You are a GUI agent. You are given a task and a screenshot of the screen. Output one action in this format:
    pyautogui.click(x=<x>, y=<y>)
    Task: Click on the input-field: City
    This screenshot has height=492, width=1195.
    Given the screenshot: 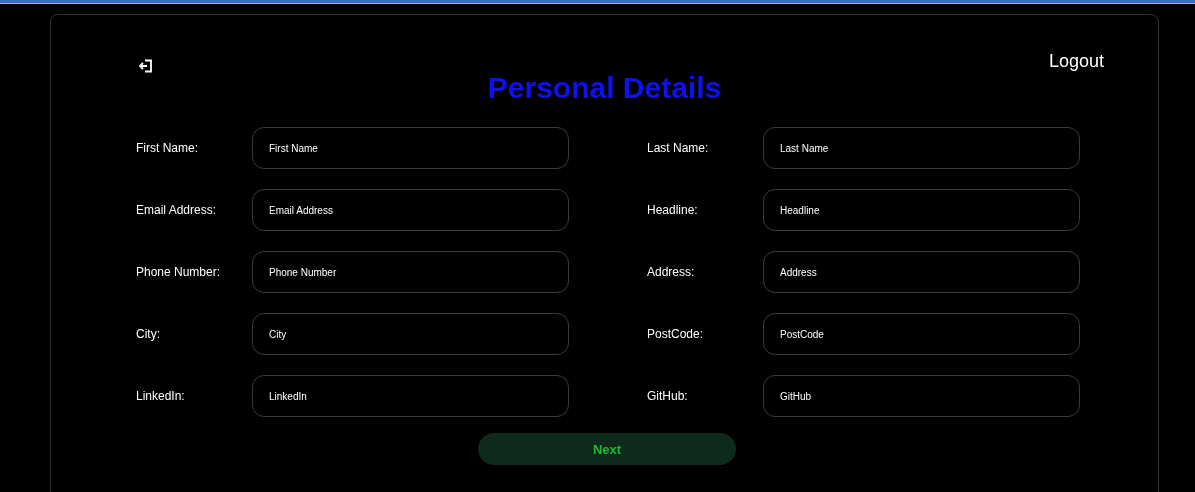 What is the action you would take?
    pyautogui.click(x=410, y=334)
    